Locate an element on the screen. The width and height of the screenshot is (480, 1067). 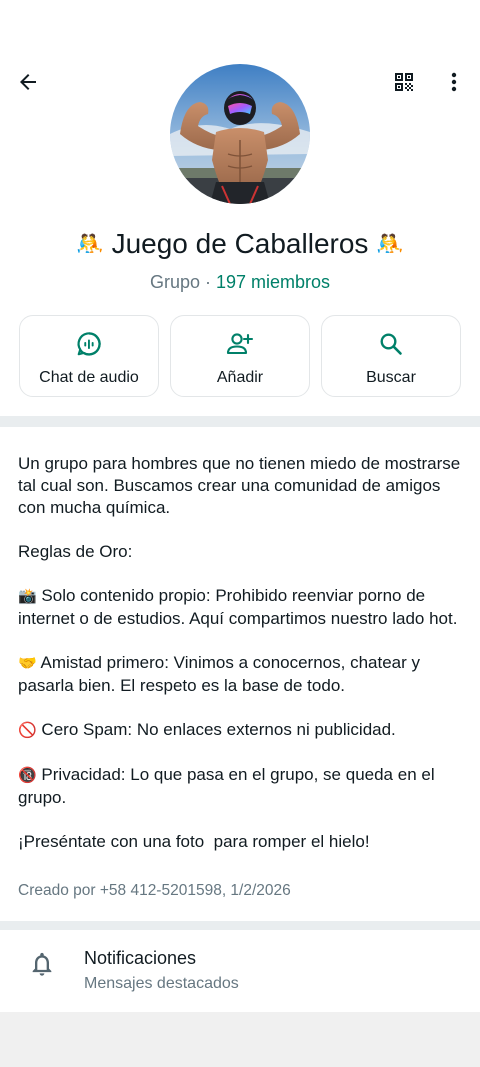
adults-only-emoji: 🔞 is located at coordinates (27, 775).